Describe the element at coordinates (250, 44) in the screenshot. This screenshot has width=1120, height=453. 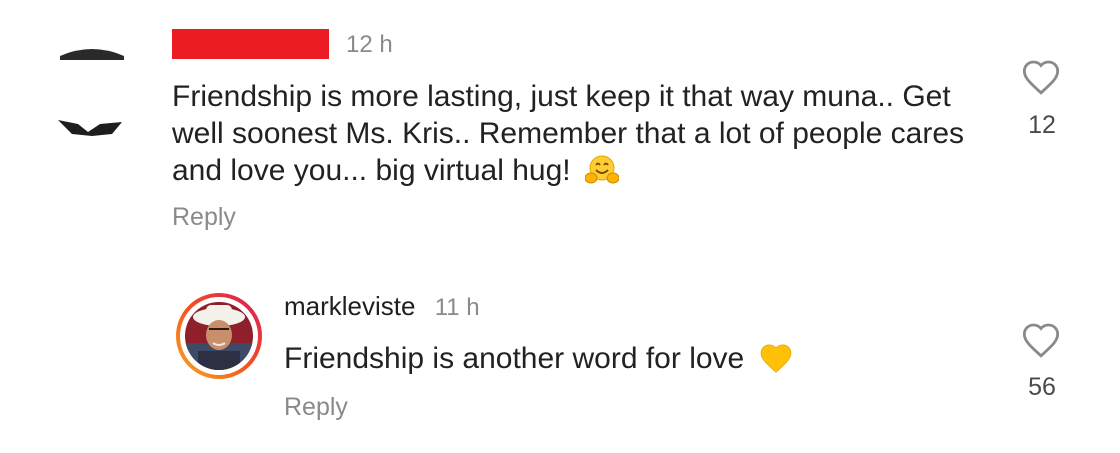
I see `redacted-username` at that location.